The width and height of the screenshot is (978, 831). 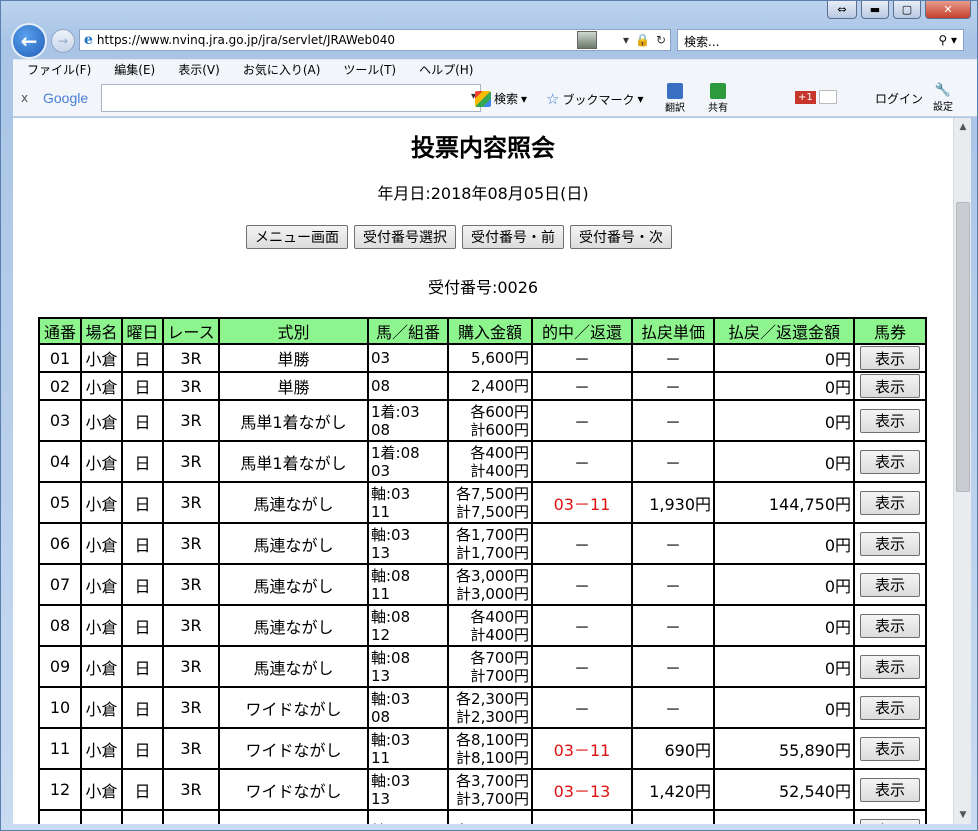 What do you see at coordinates (367, 69) in the screenshot?
I see `menu-tools: ツール(T)` at bounding box center [367, 69].